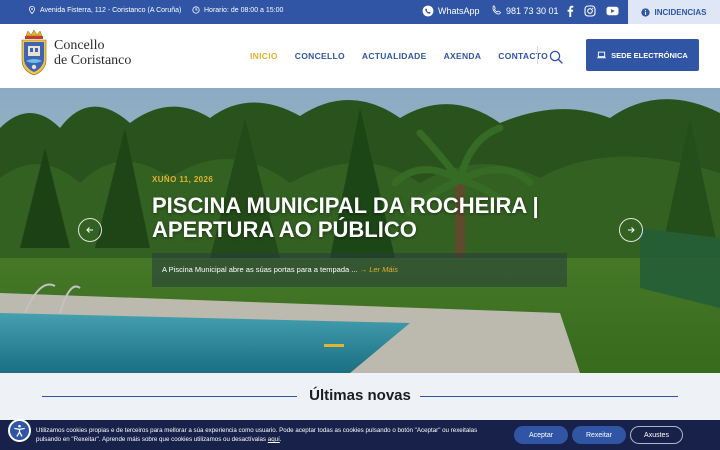 This screenshot has width=720, height=450. What do you see at coordinates (496, 10) in the screenshot?
I see `phone-icon` at bounding box center [496, 10].